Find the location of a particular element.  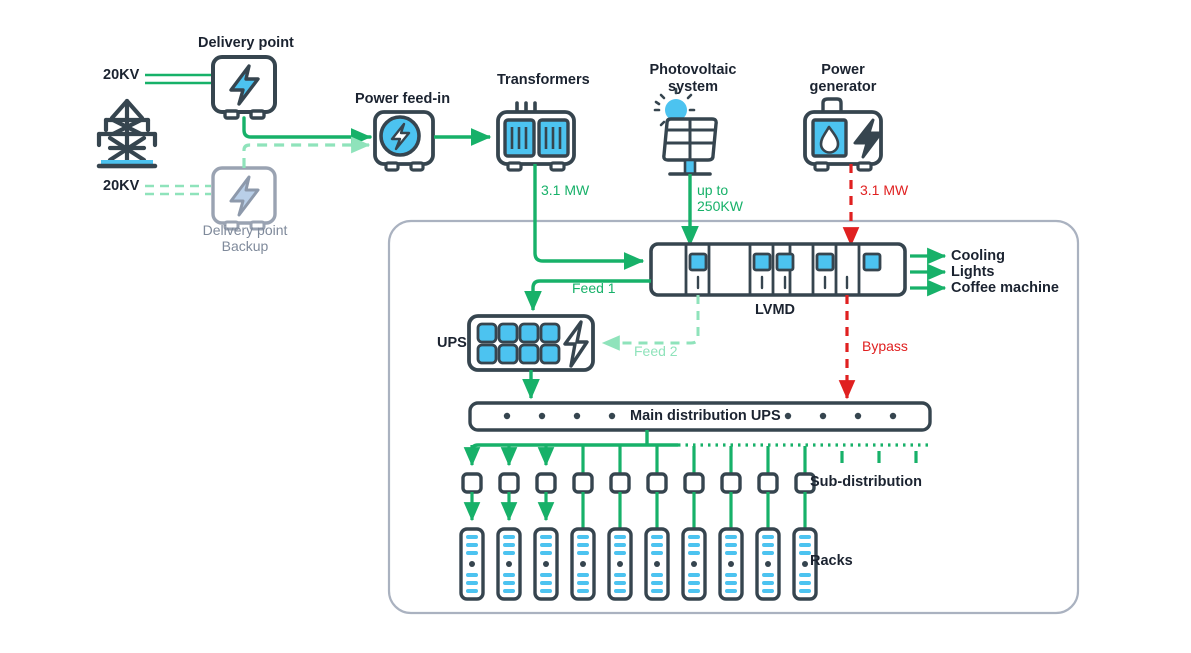

label-flow-pv-output: up to 250KW is located at coordinates (720, 198).